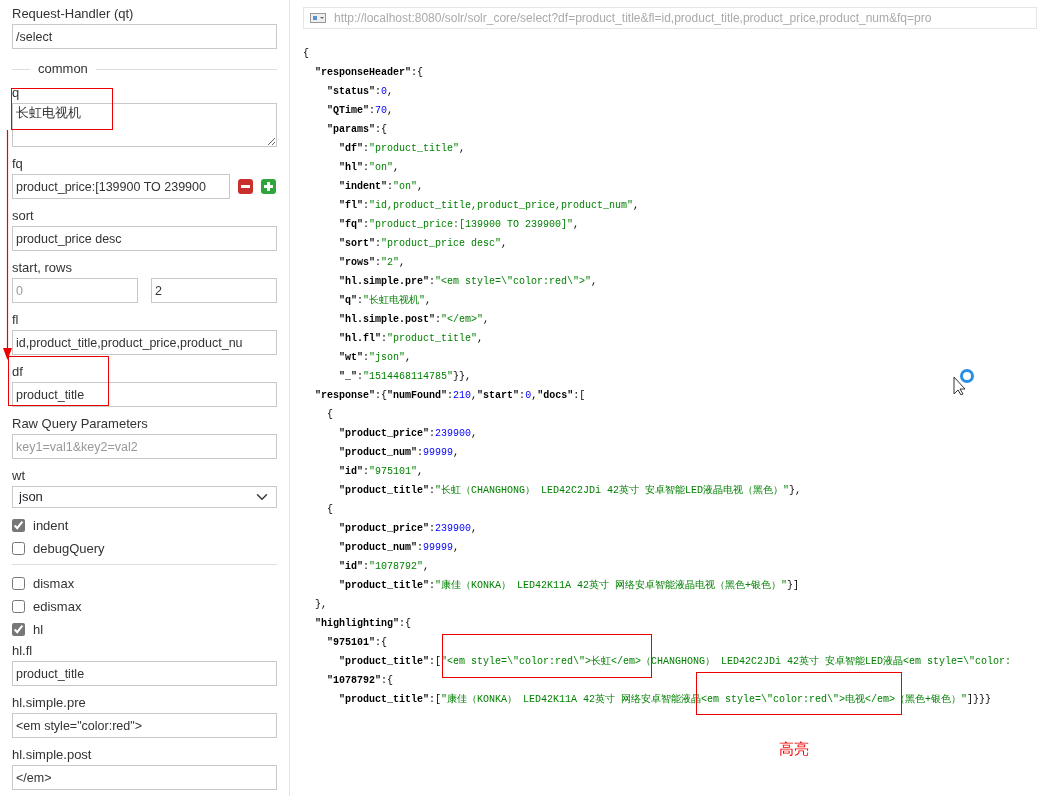 The height and width of the screenshot is (796, 1037). What do you see at coordinates (381, 472) in the screenshot?
I see `json-line: "id":"975101",` at bounding box center [381, 472].